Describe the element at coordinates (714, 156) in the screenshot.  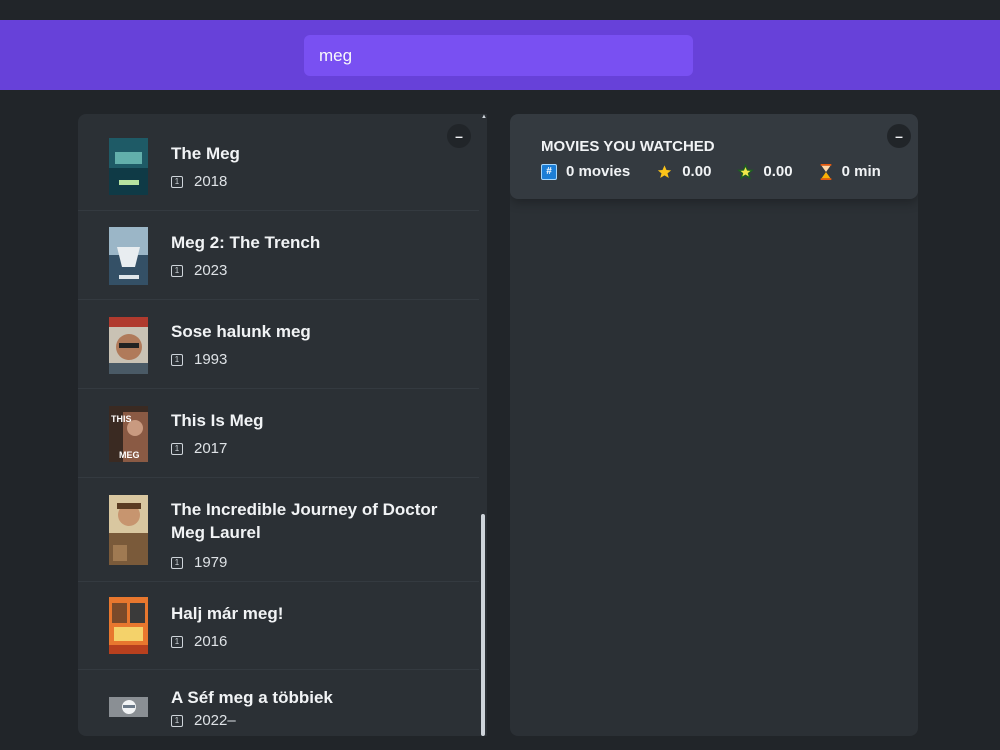
I see `watched-summary: Movies you watched # 0 movies 0.00 0.00` at that location.